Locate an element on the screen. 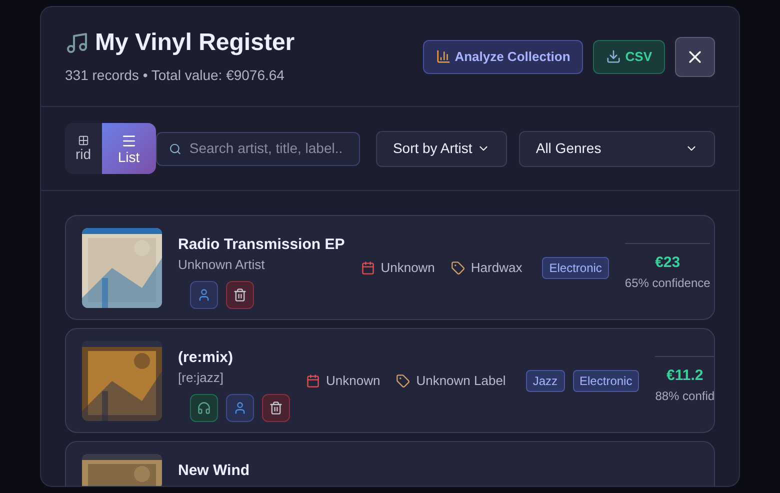 The height and width of the screenshot is (493, 780). confidence-text: 88% confid is located at coordinates (684, 397).